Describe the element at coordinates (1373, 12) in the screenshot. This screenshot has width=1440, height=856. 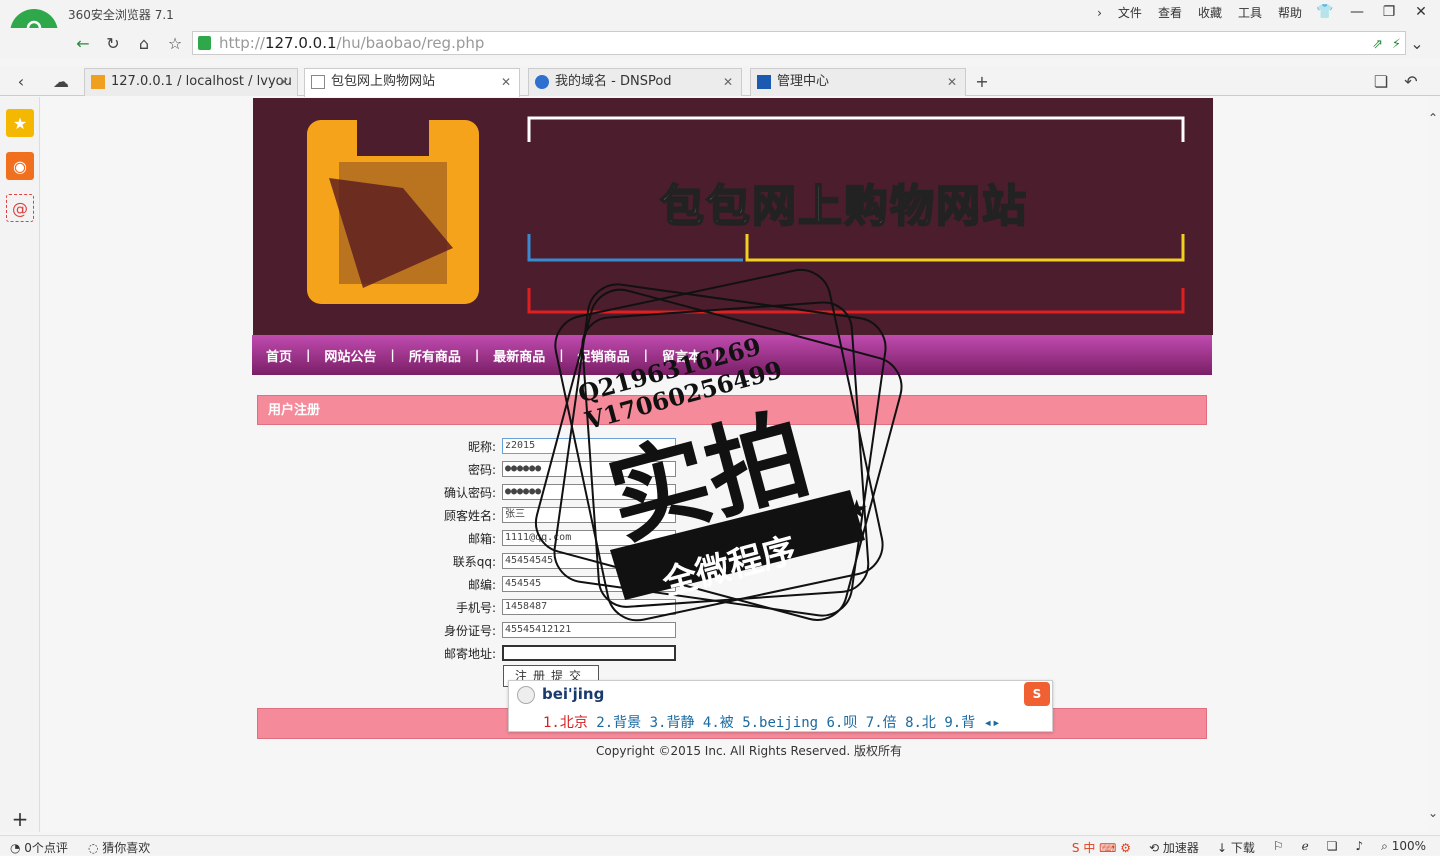
I see `window-controls: 👕 — ❐ ✕` at that location.